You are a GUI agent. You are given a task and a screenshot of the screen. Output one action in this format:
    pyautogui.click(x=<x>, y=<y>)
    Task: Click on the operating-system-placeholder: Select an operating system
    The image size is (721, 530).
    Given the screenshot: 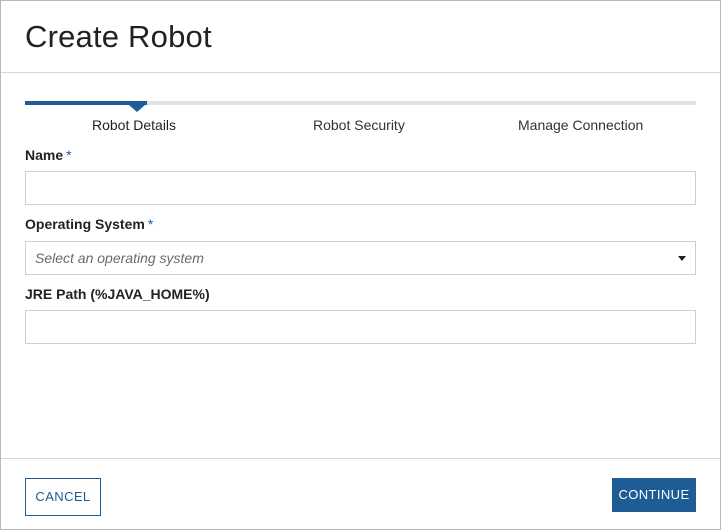 What is the action you would take?
    pyautogui.click(x=119, y=258)
    